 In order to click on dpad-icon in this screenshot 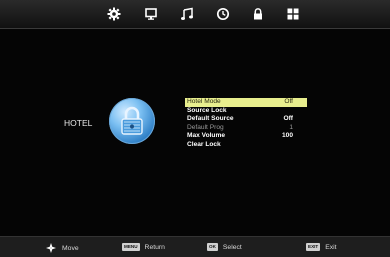, I will do `click(51, 248)`.